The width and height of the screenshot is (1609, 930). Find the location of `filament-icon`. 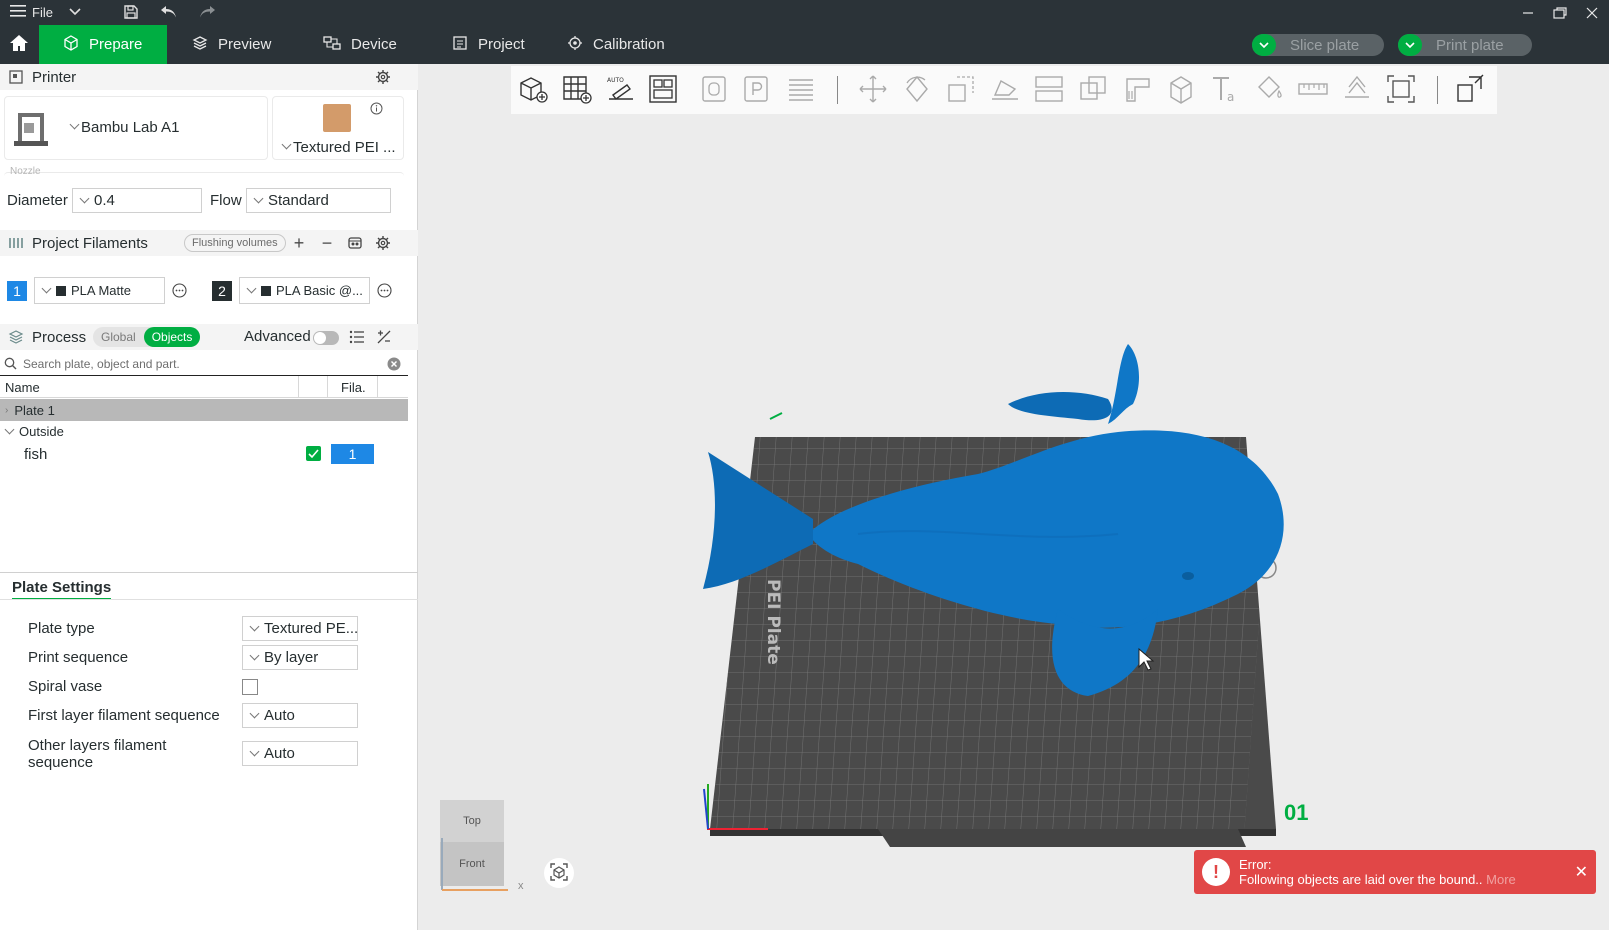

filament-icon is located at coordinates (16, 243).